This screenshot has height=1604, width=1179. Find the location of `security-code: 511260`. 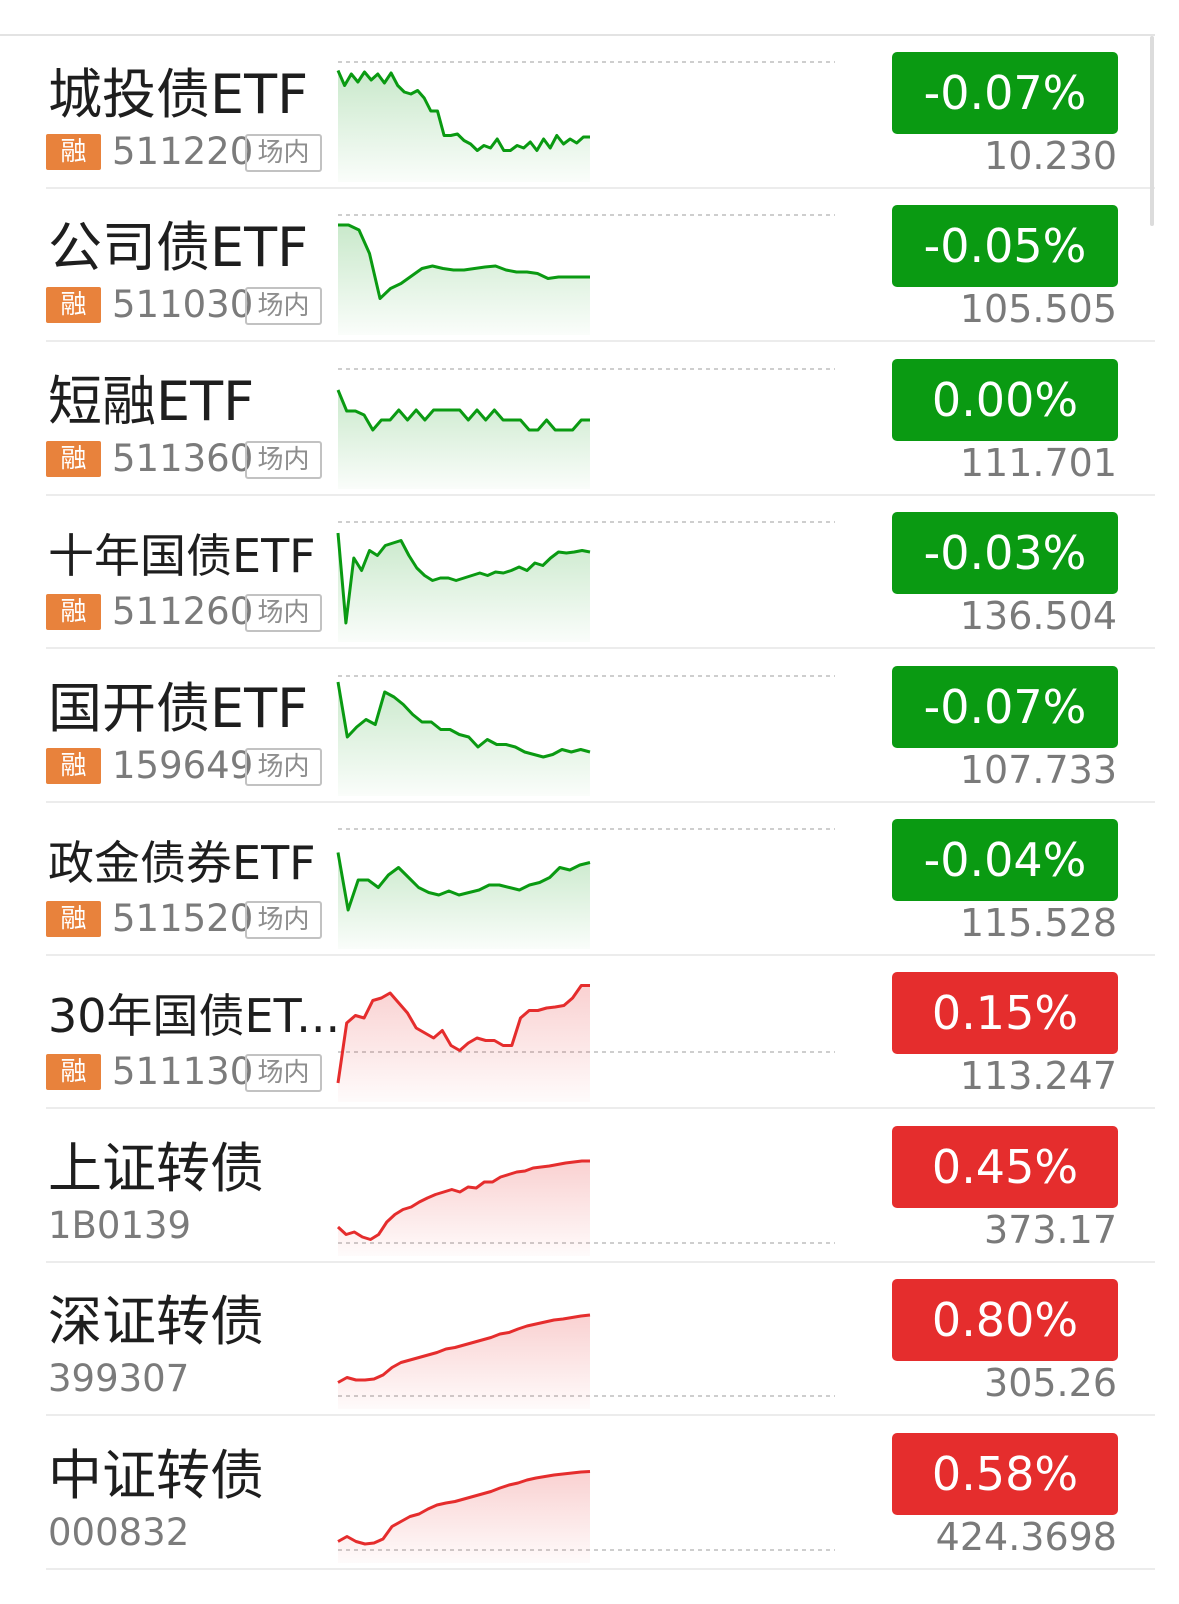

security-code: 511260 is located at coordinates (183, 611).